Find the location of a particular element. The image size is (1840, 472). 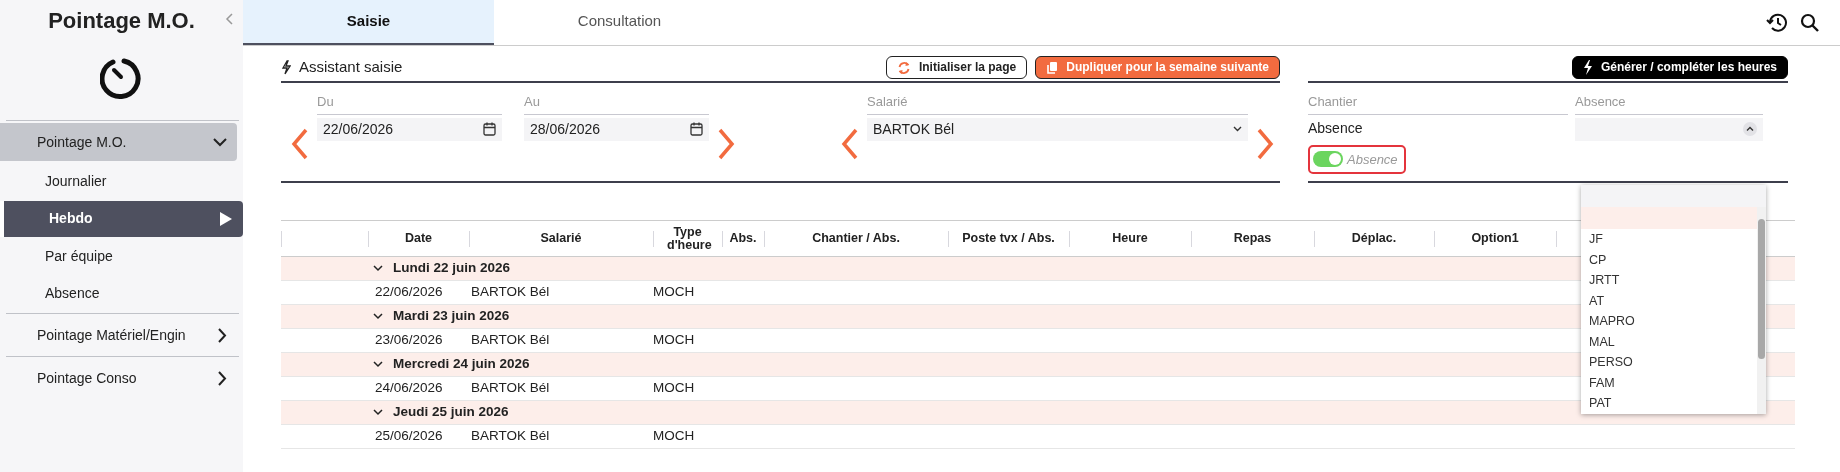

search-icon is located at coordinates (1810, 23).